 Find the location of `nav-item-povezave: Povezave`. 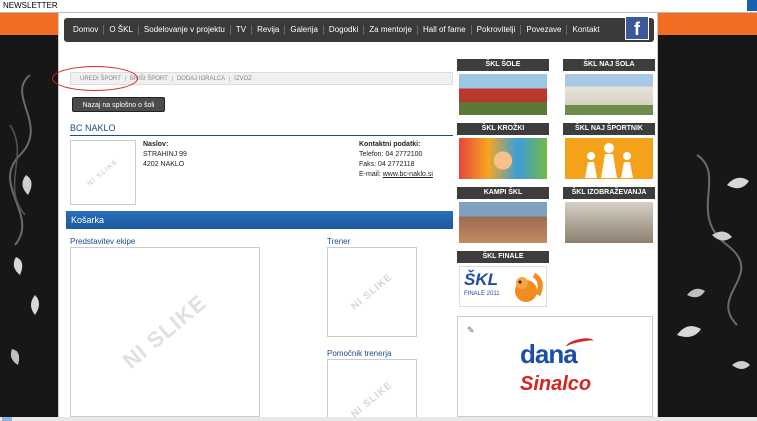

nav-item-povezave: Povezave is located at coordinates (544, 30).